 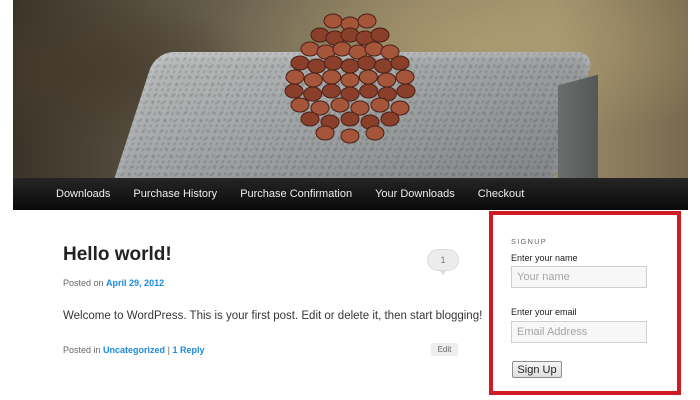 What do you see at coordinates (135, 283) in the screenshot?
I see `post-date-link: April 29, 2012` at bounding box center [135, 283].